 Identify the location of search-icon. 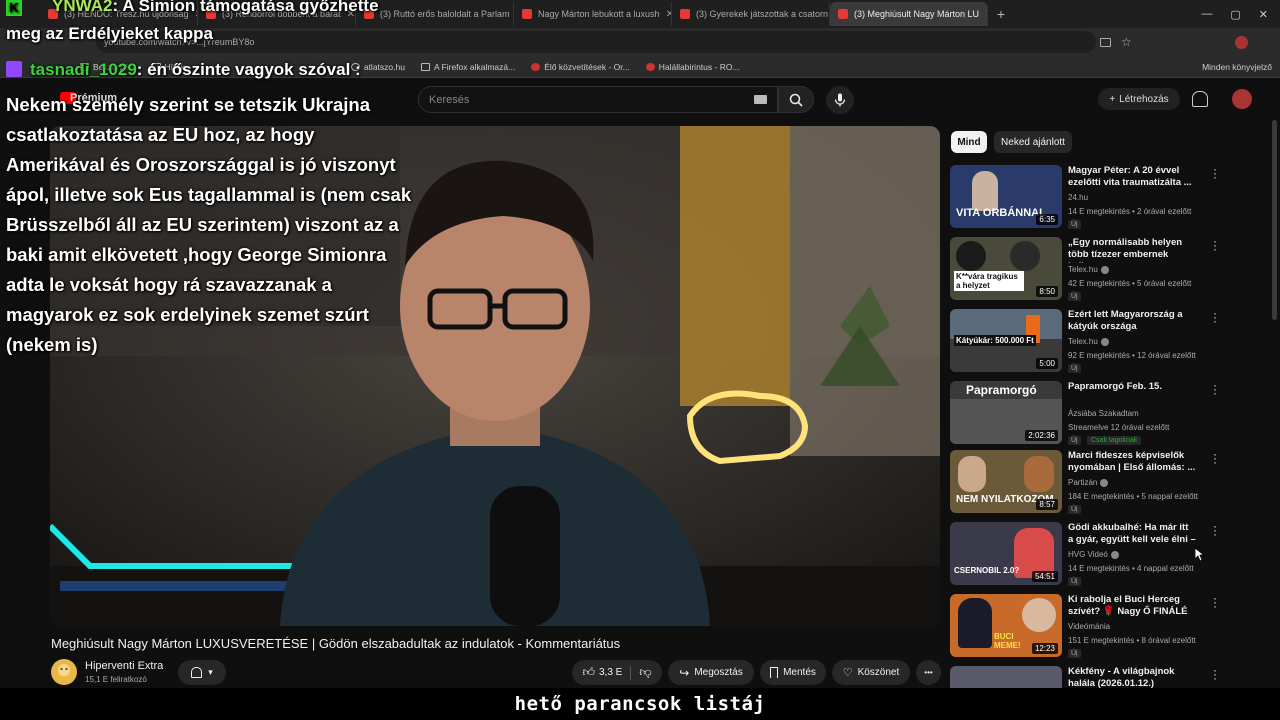
(796, 100).